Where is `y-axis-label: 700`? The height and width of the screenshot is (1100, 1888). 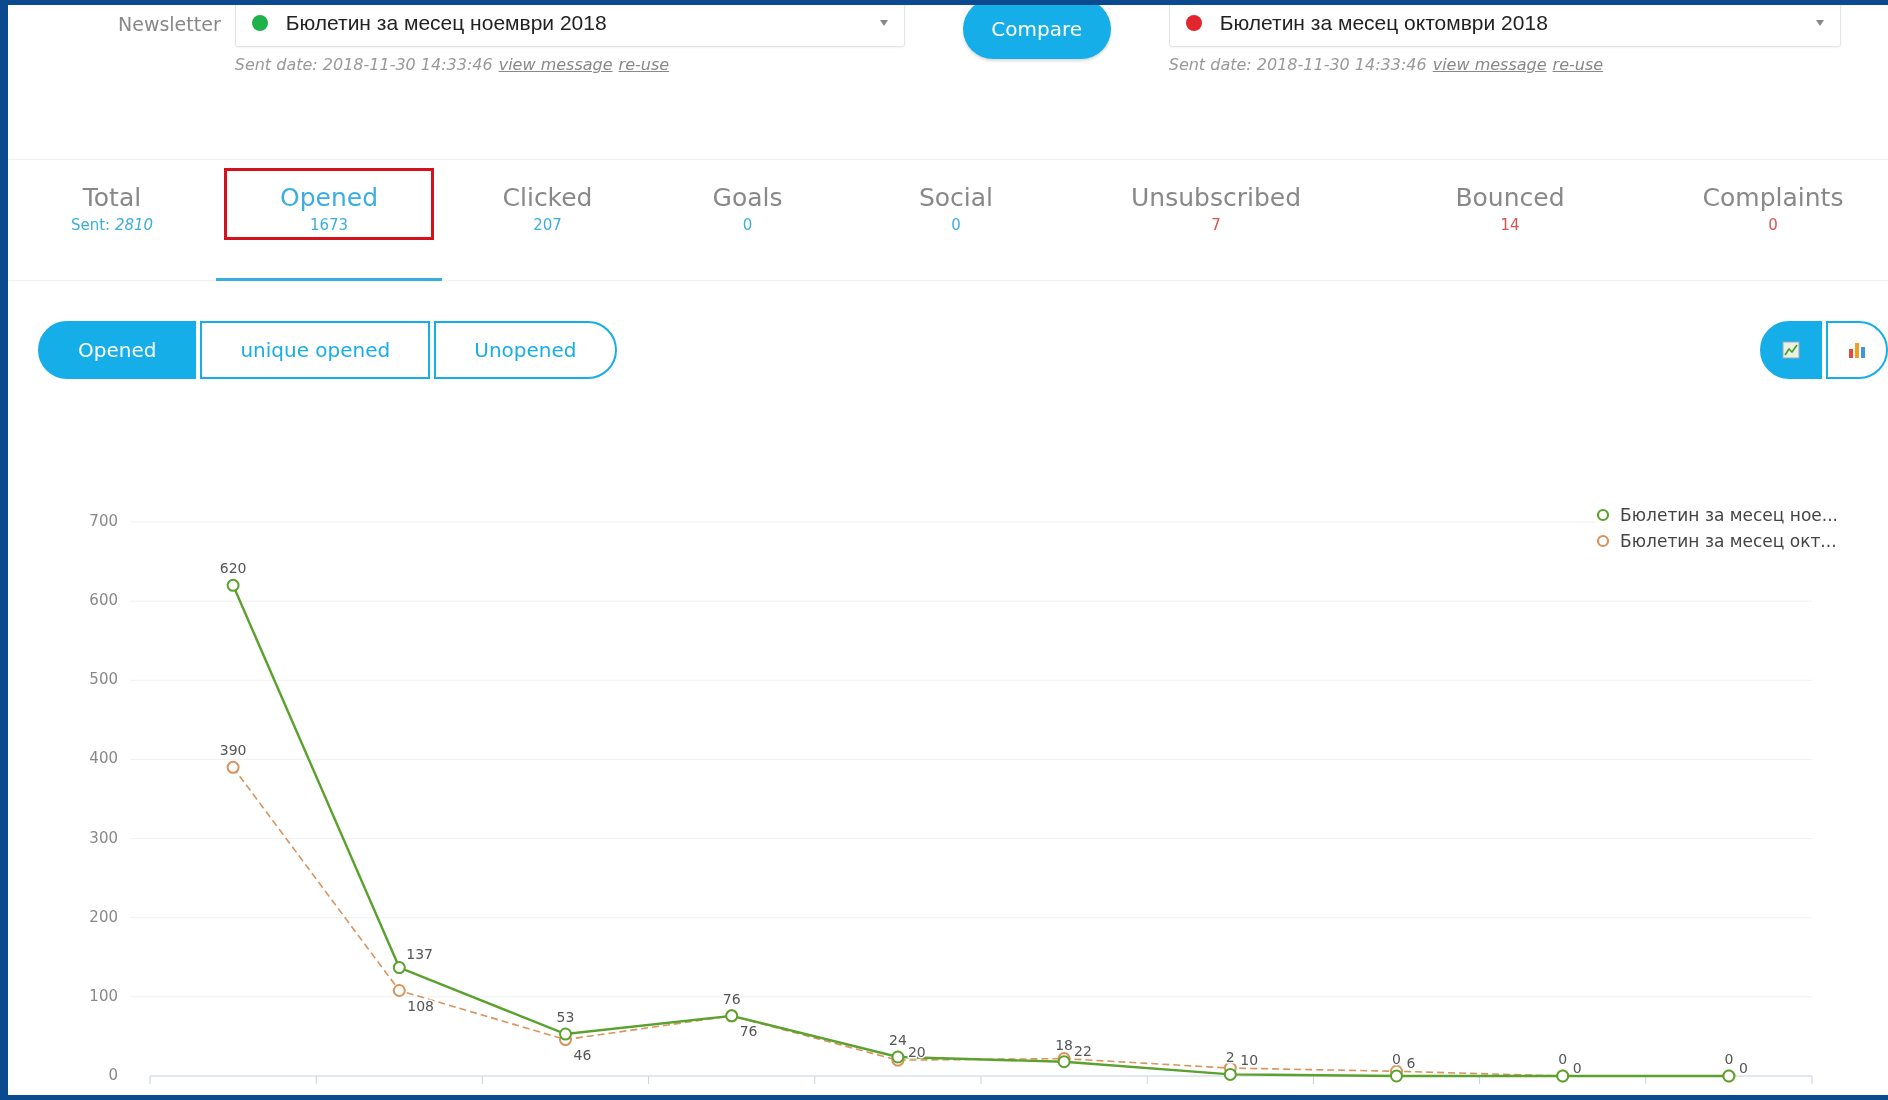
y-axis-label: 700 is located at coordinates (103, 521).